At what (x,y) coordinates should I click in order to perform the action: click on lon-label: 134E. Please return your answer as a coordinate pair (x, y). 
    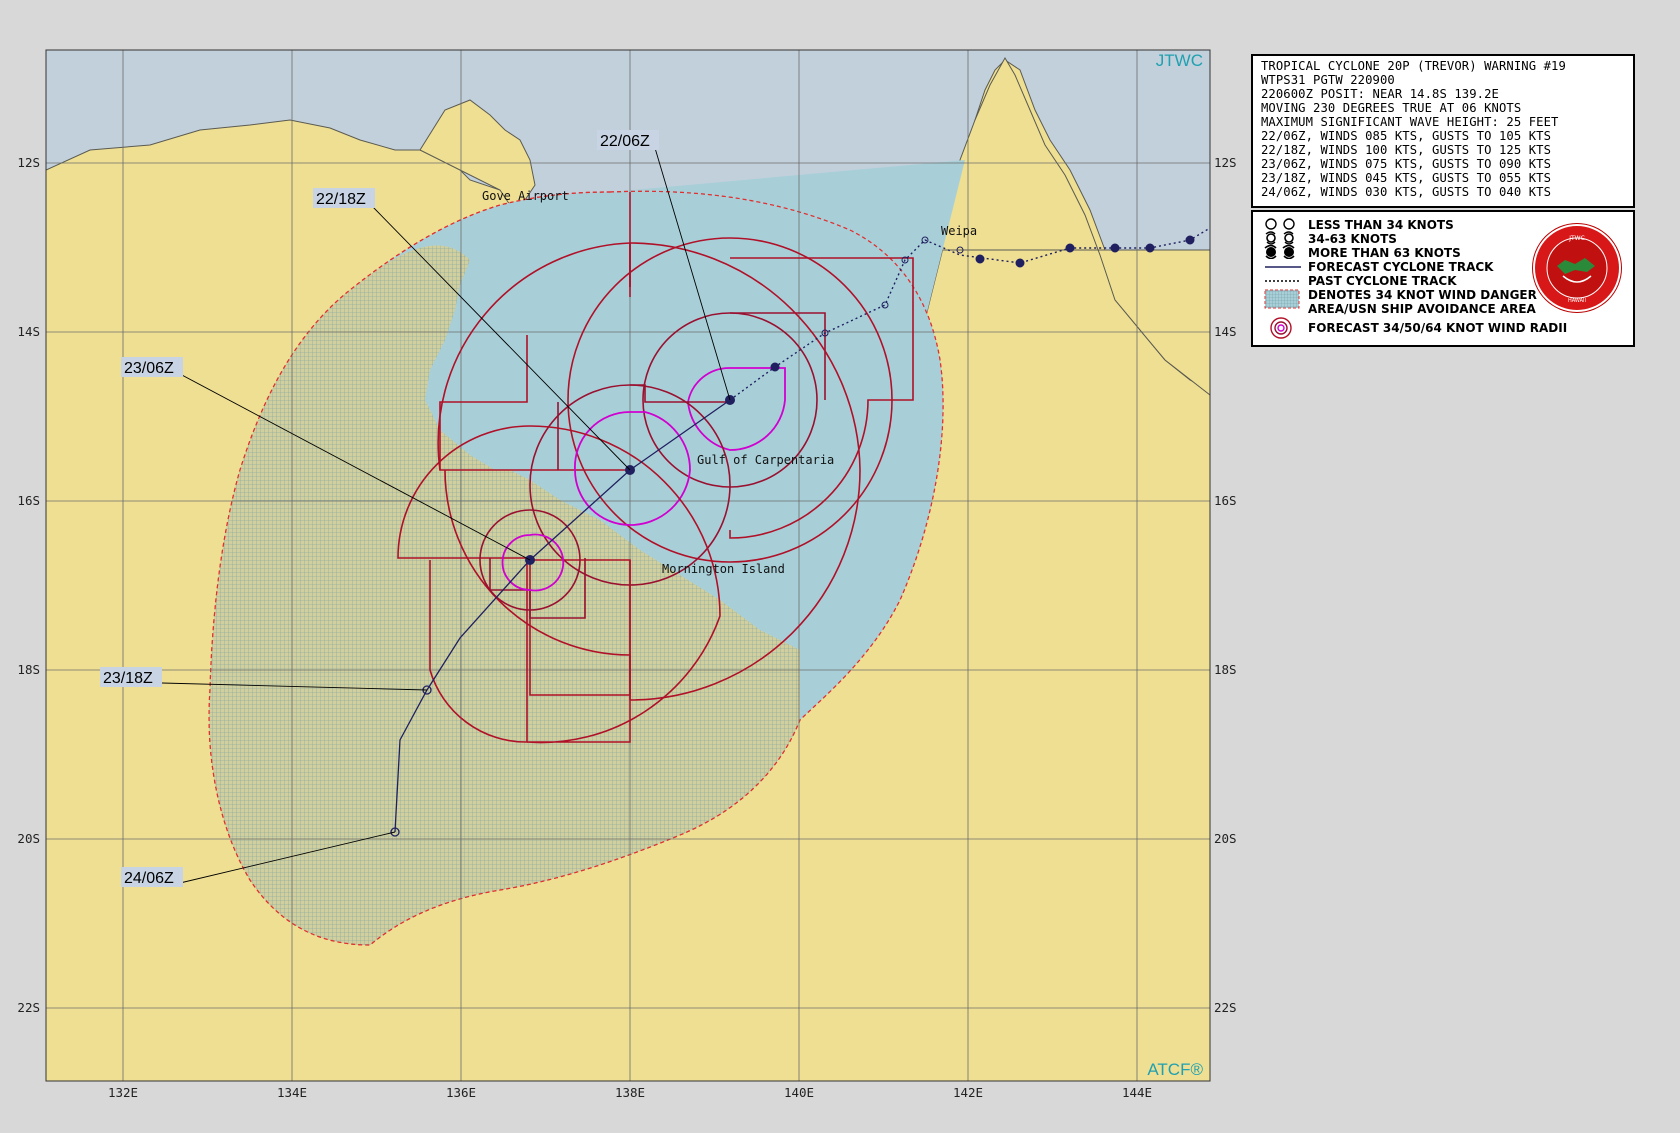
    Looking at the image, I should click on (292, 1092).